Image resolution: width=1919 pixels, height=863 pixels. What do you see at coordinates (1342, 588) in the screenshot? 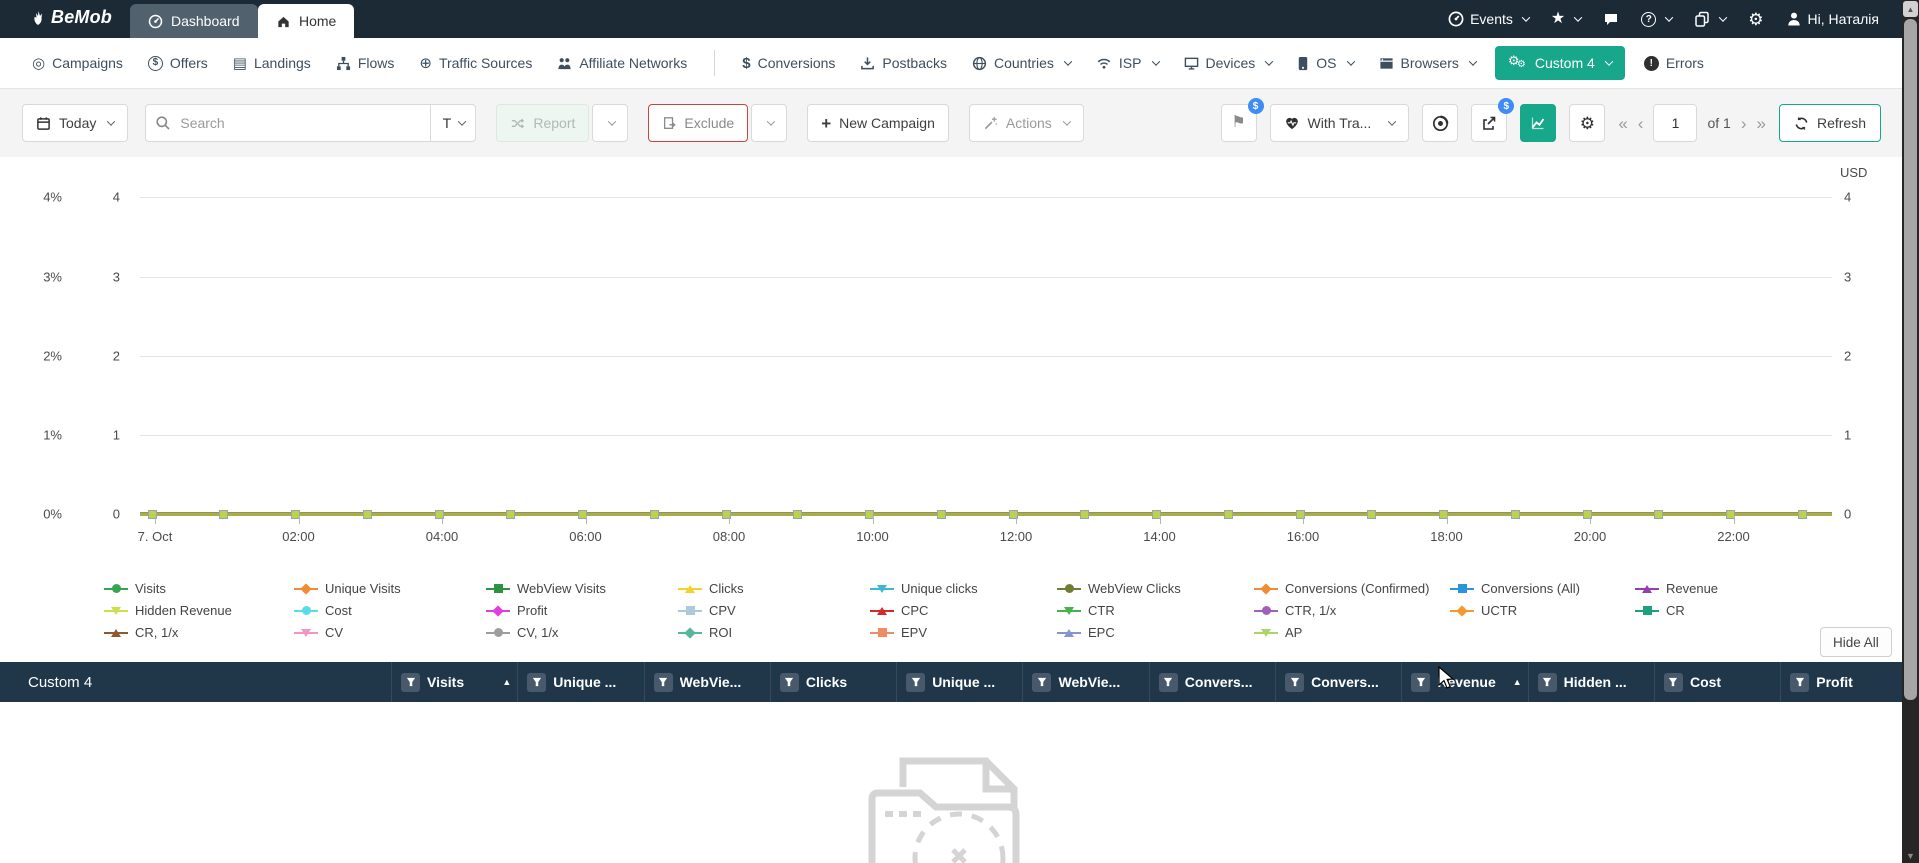
I see `legend-item-conversions-confirmed: Conversions (Confirmed)` at bounding box center [1342, 588].